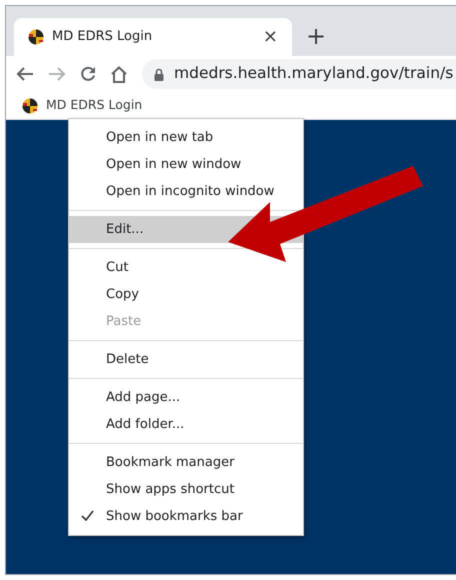 The image size is (456, 580). What do you see at coordinates (119, 74) in the screenshot?
I see `home-icon` at bounding box center [119, 74].